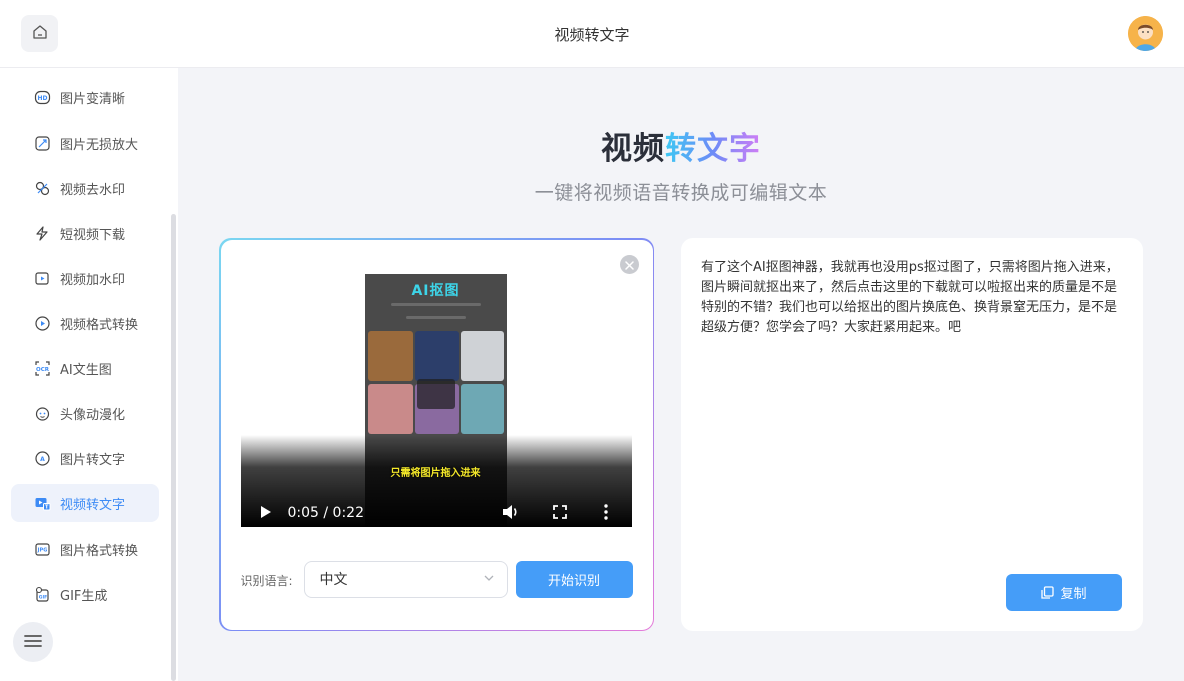 This screenshot has height=681, width=1184. I want to click on language-label: 识别语言:, so click(266, 580).